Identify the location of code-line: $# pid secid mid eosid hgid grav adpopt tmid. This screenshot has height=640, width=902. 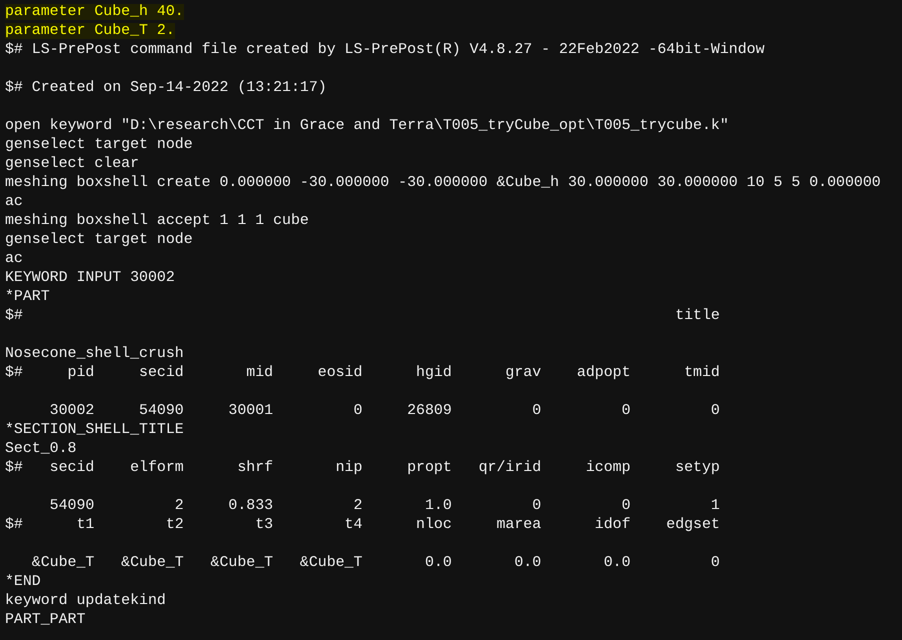
(362, 373).